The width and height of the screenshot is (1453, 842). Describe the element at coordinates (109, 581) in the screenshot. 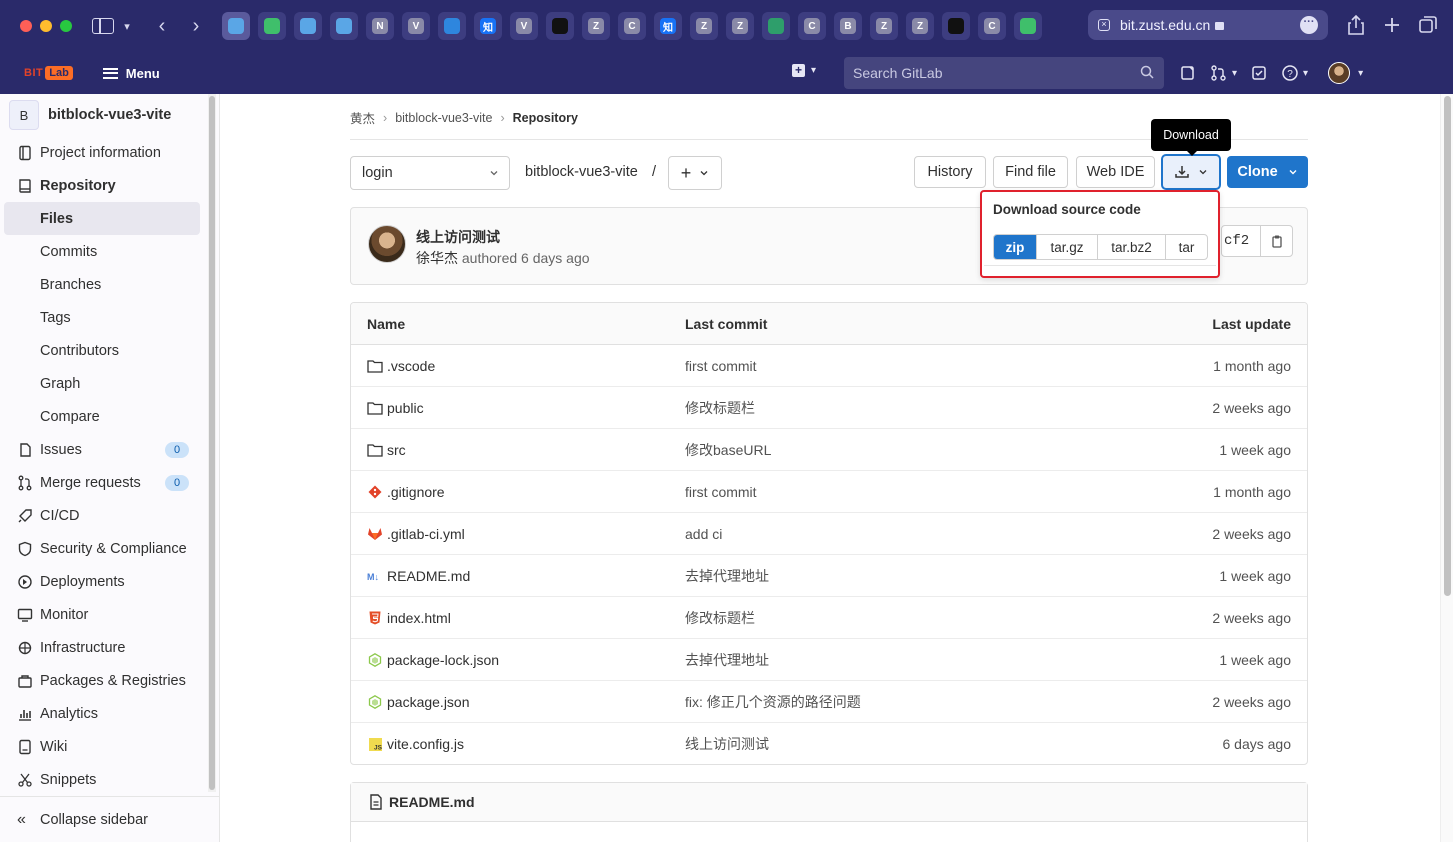

I see `sidebar-item-deployments: Deployments` at that location.